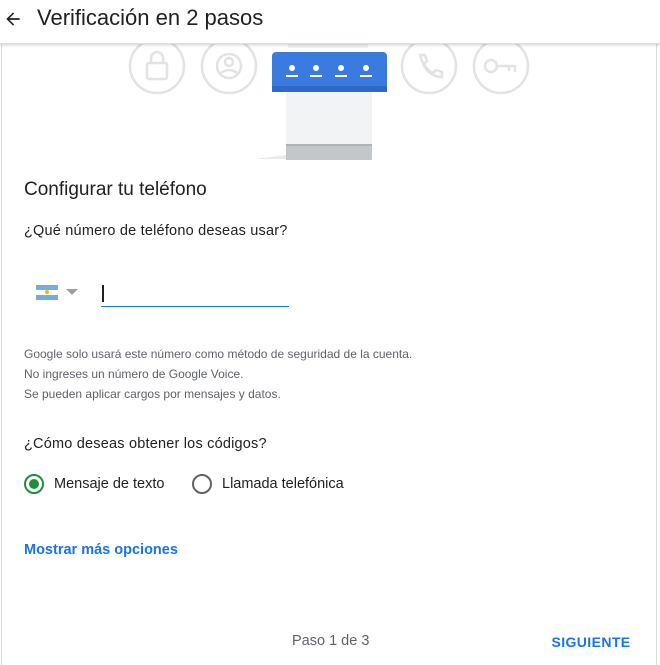  Describe the element at coordinates (101, 550) in the screenshot. I see `more-options-link: Mostrar más opciones` at that location.